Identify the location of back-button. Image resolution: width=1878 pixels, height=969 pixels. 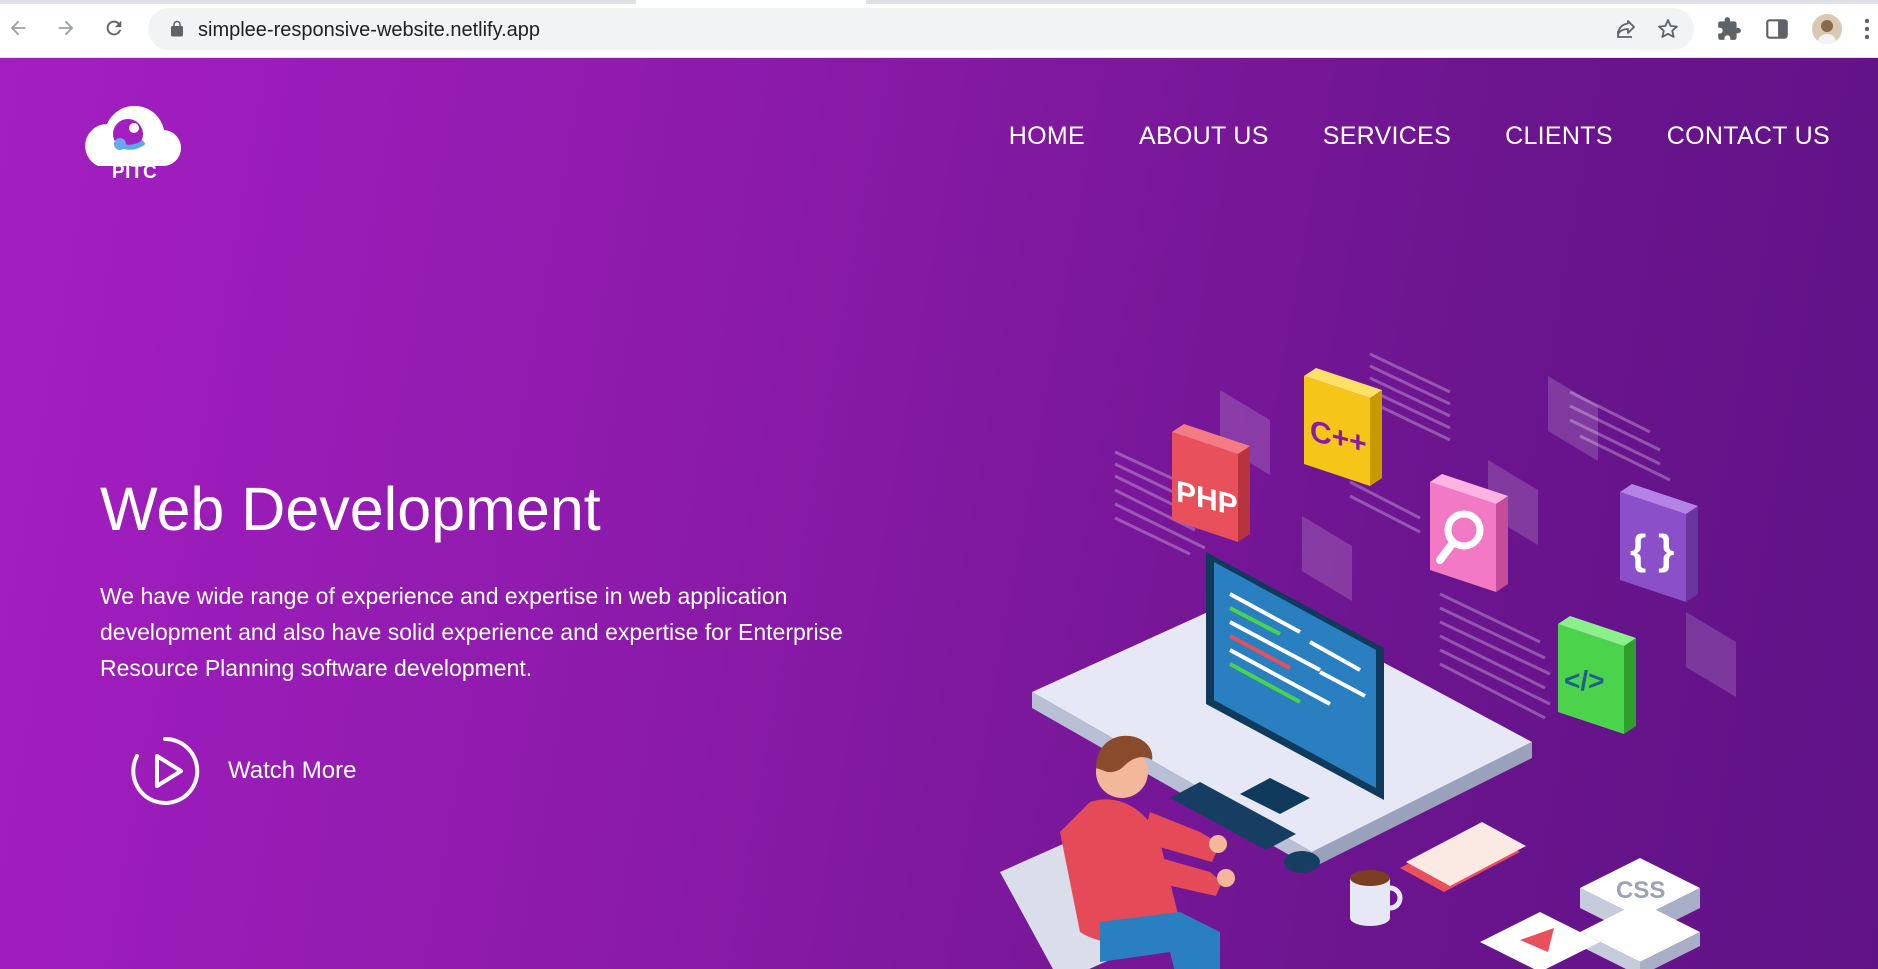
(18, 28).